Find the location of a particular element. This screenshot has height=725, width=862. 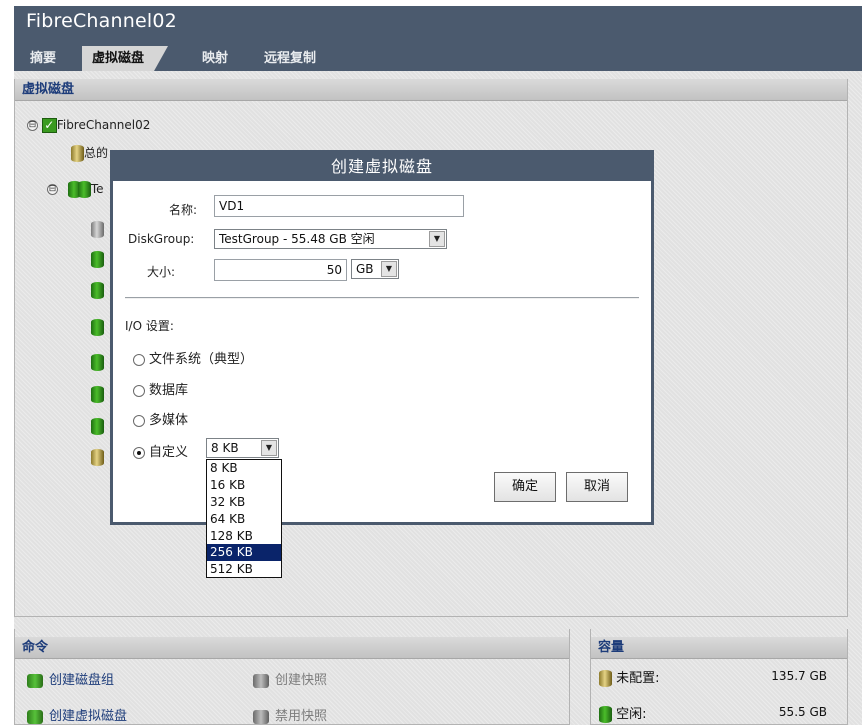

tree-total-row: 总的 is located at coordinates (89, 153).